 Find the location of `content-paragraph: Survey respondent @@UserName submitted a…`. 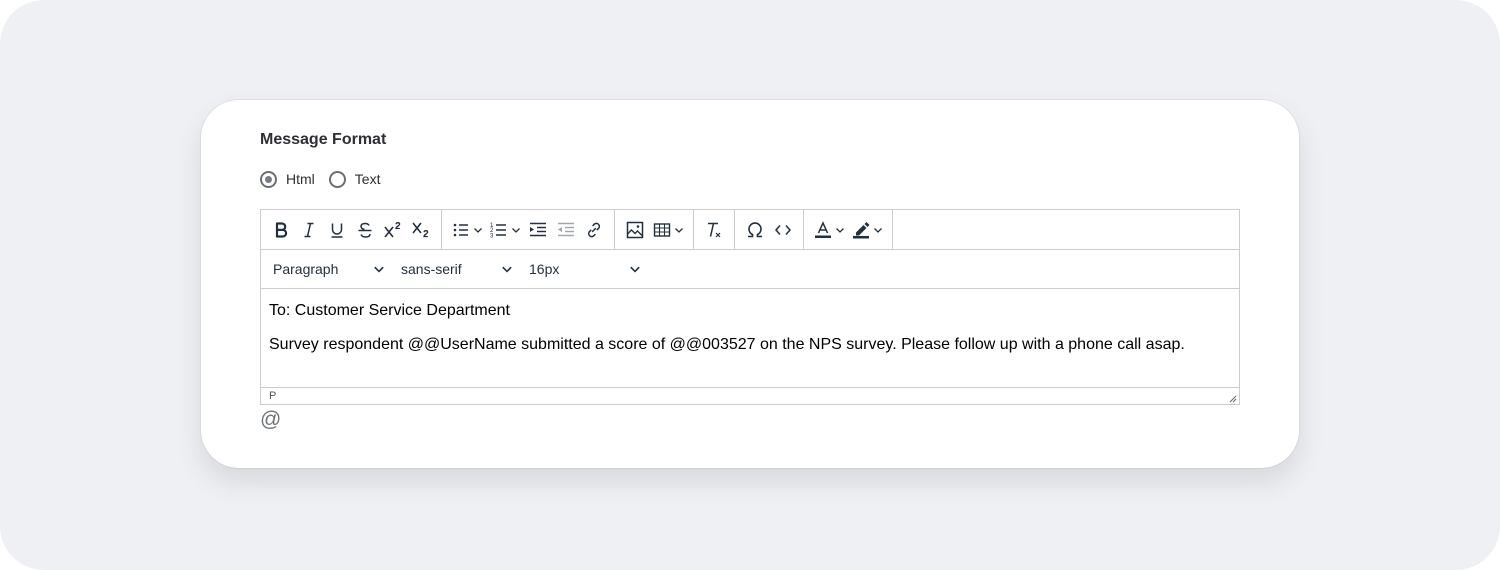

content-paragraph: Survey respondent @@UserName submitted a… is located at coordinates (750, 344).